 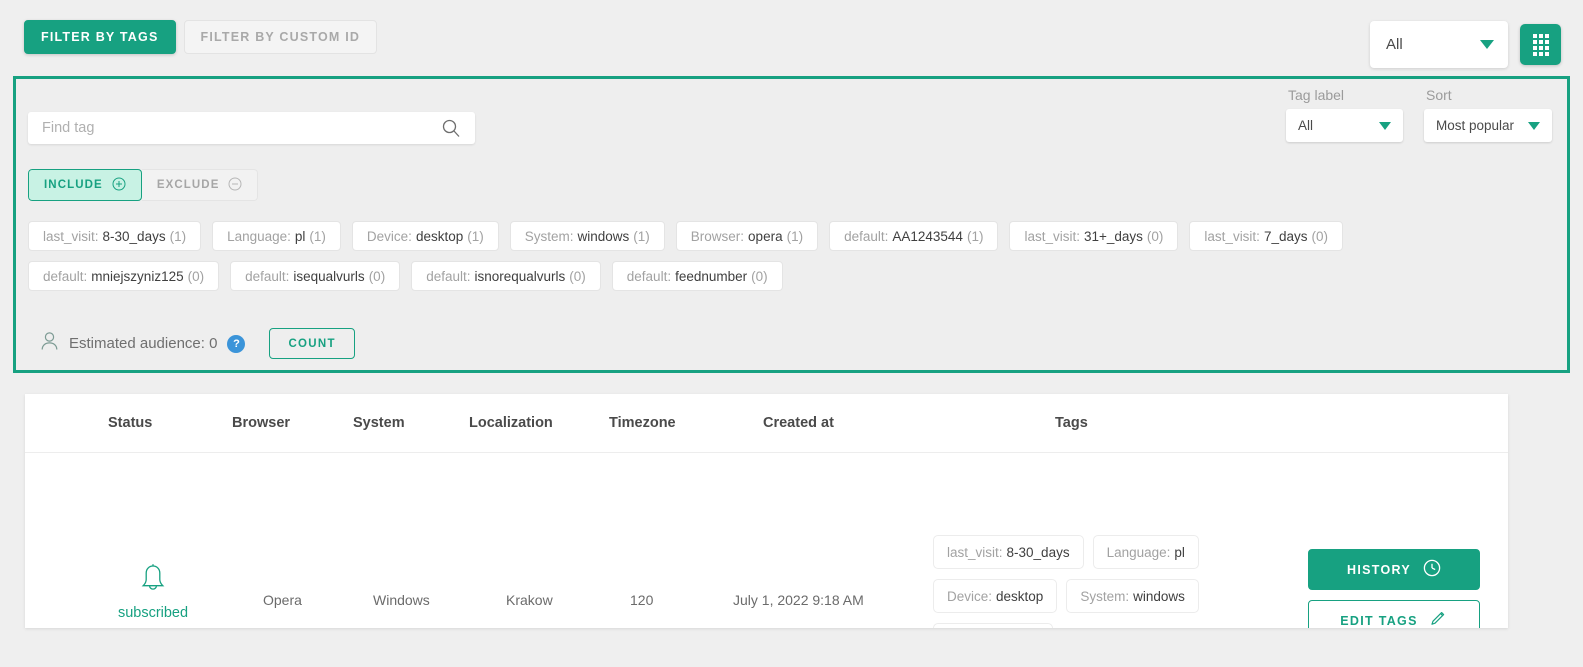 What do you see at coordinates (1379, 620) in the screenshot?
I see `edit-tags-label: EDIT TAGS` at bounding box center [1379, 620].